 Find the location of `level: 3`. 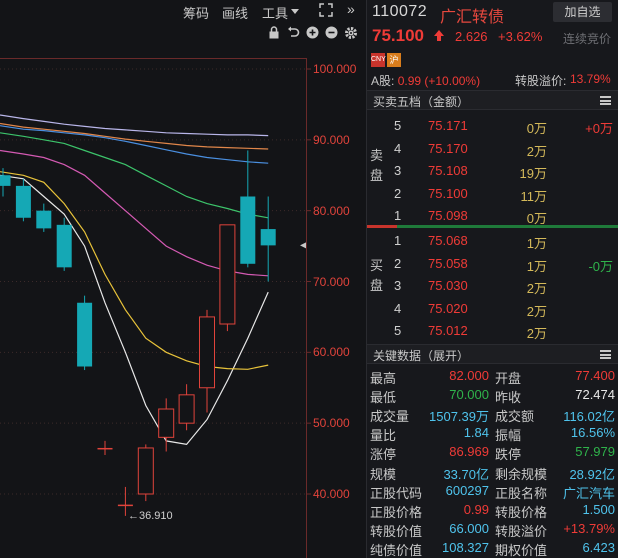

level: 3 is located at coordinates (398, 285).